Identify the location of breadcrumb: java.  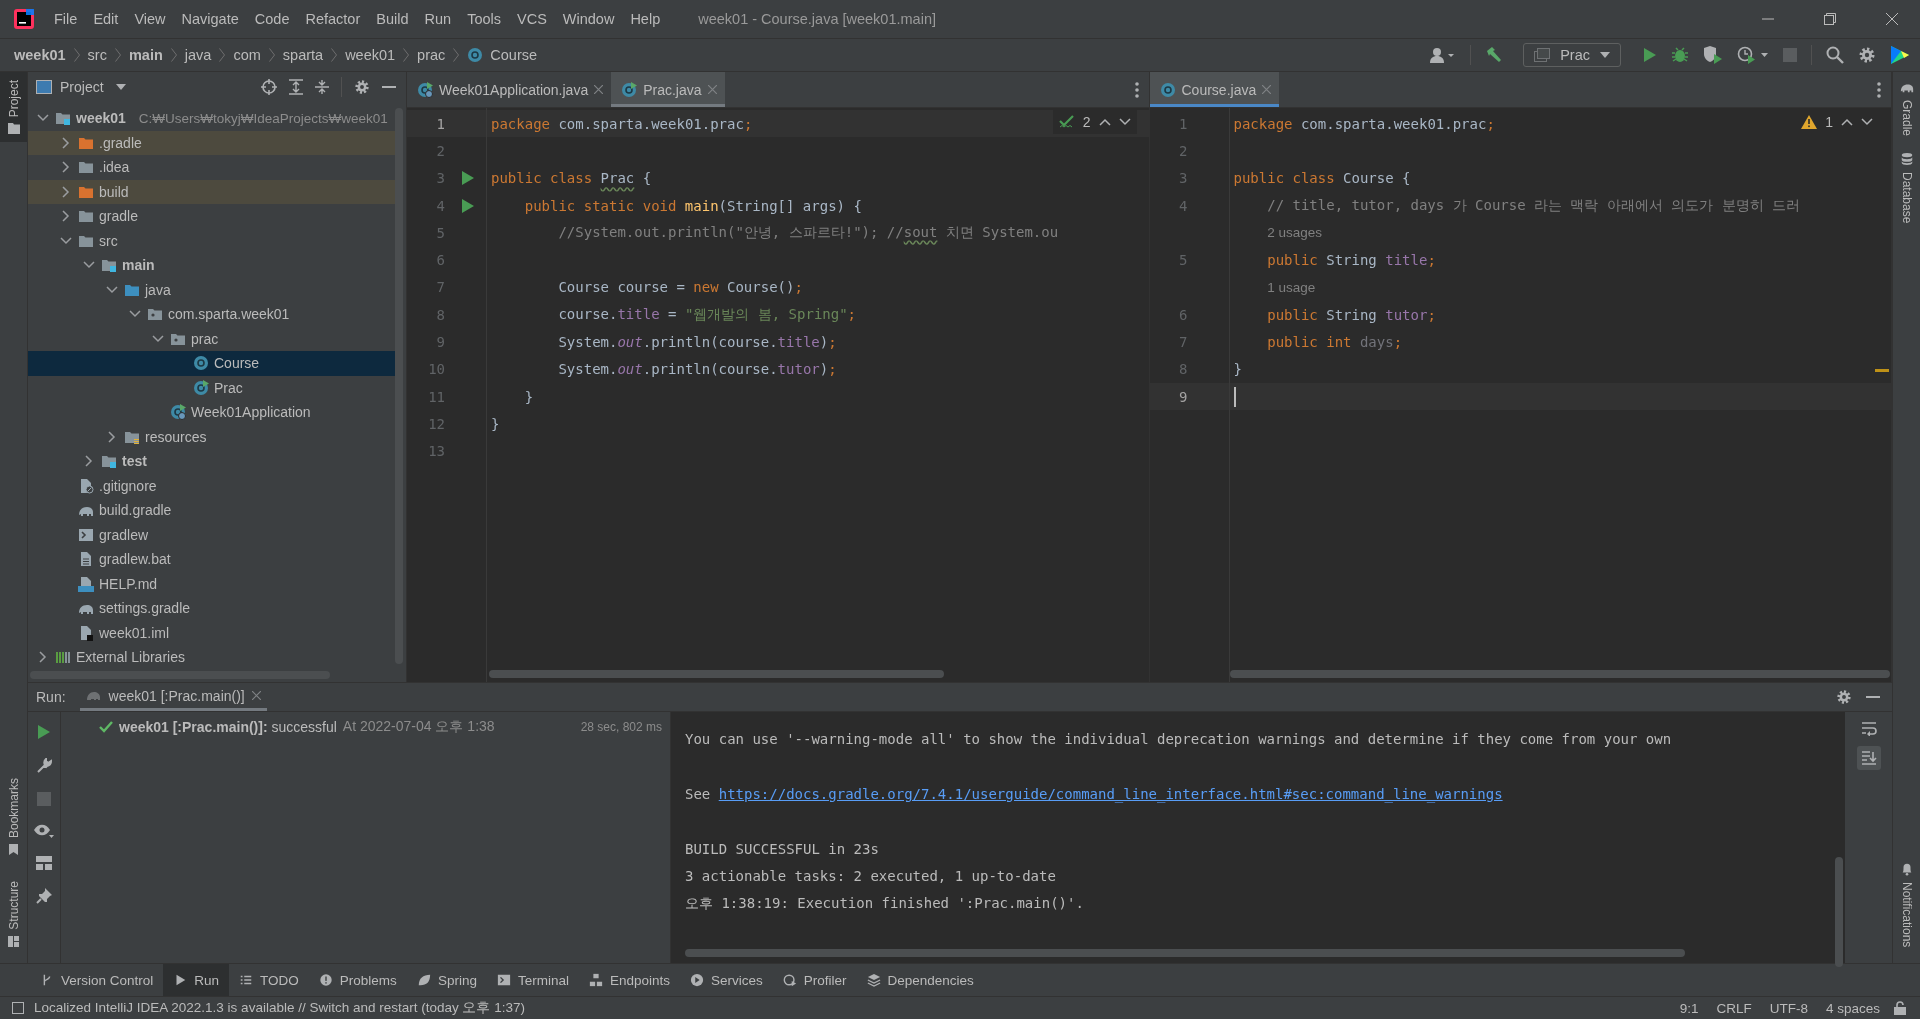
(198, 55).